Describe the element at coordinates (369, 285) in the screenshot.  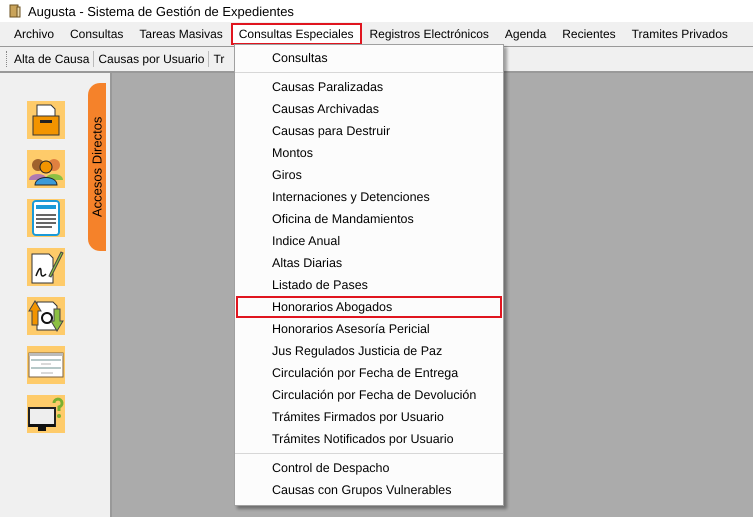
I see `menu-item: Listado de Pases` at that location.